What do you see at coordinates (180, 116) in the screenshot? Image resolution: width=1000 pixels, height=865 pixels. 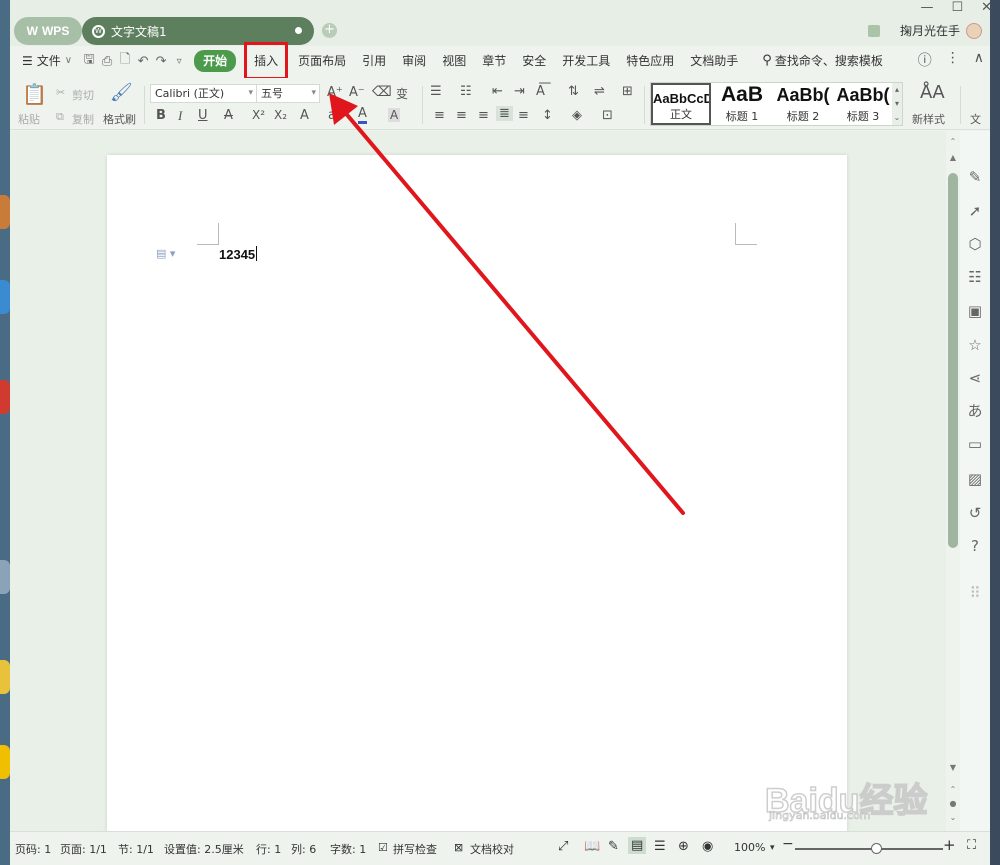 I see `italic-icon: I` at bounding box center [180, 116].